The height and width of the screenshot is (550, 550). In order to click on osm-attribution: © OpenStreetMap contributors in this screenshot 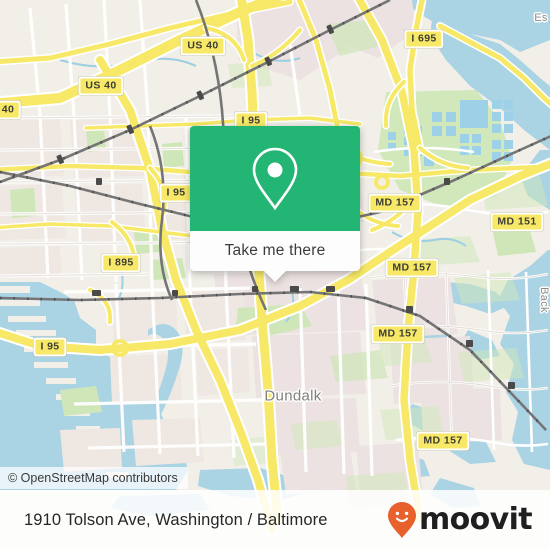, I will do `click(94, 478)`.